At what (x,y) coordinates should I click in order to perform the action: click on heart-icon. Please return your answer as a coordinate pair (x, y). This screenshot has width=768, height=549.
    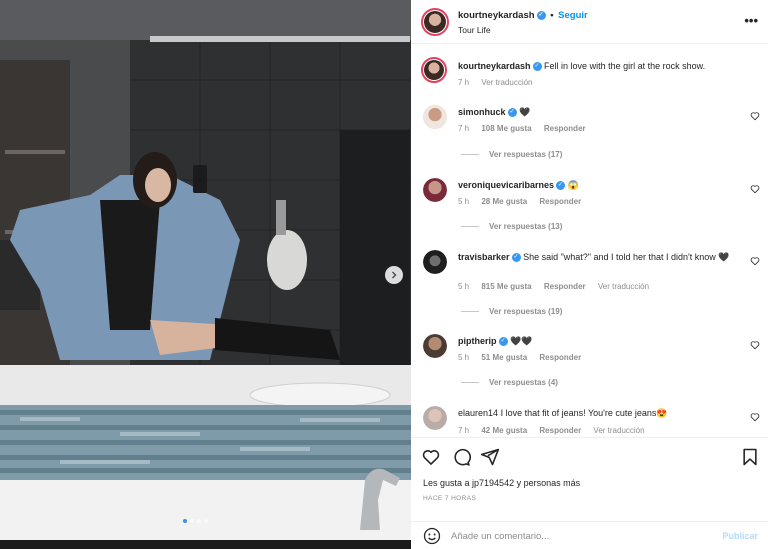
    Looking at the image, I should click on (431, 457).